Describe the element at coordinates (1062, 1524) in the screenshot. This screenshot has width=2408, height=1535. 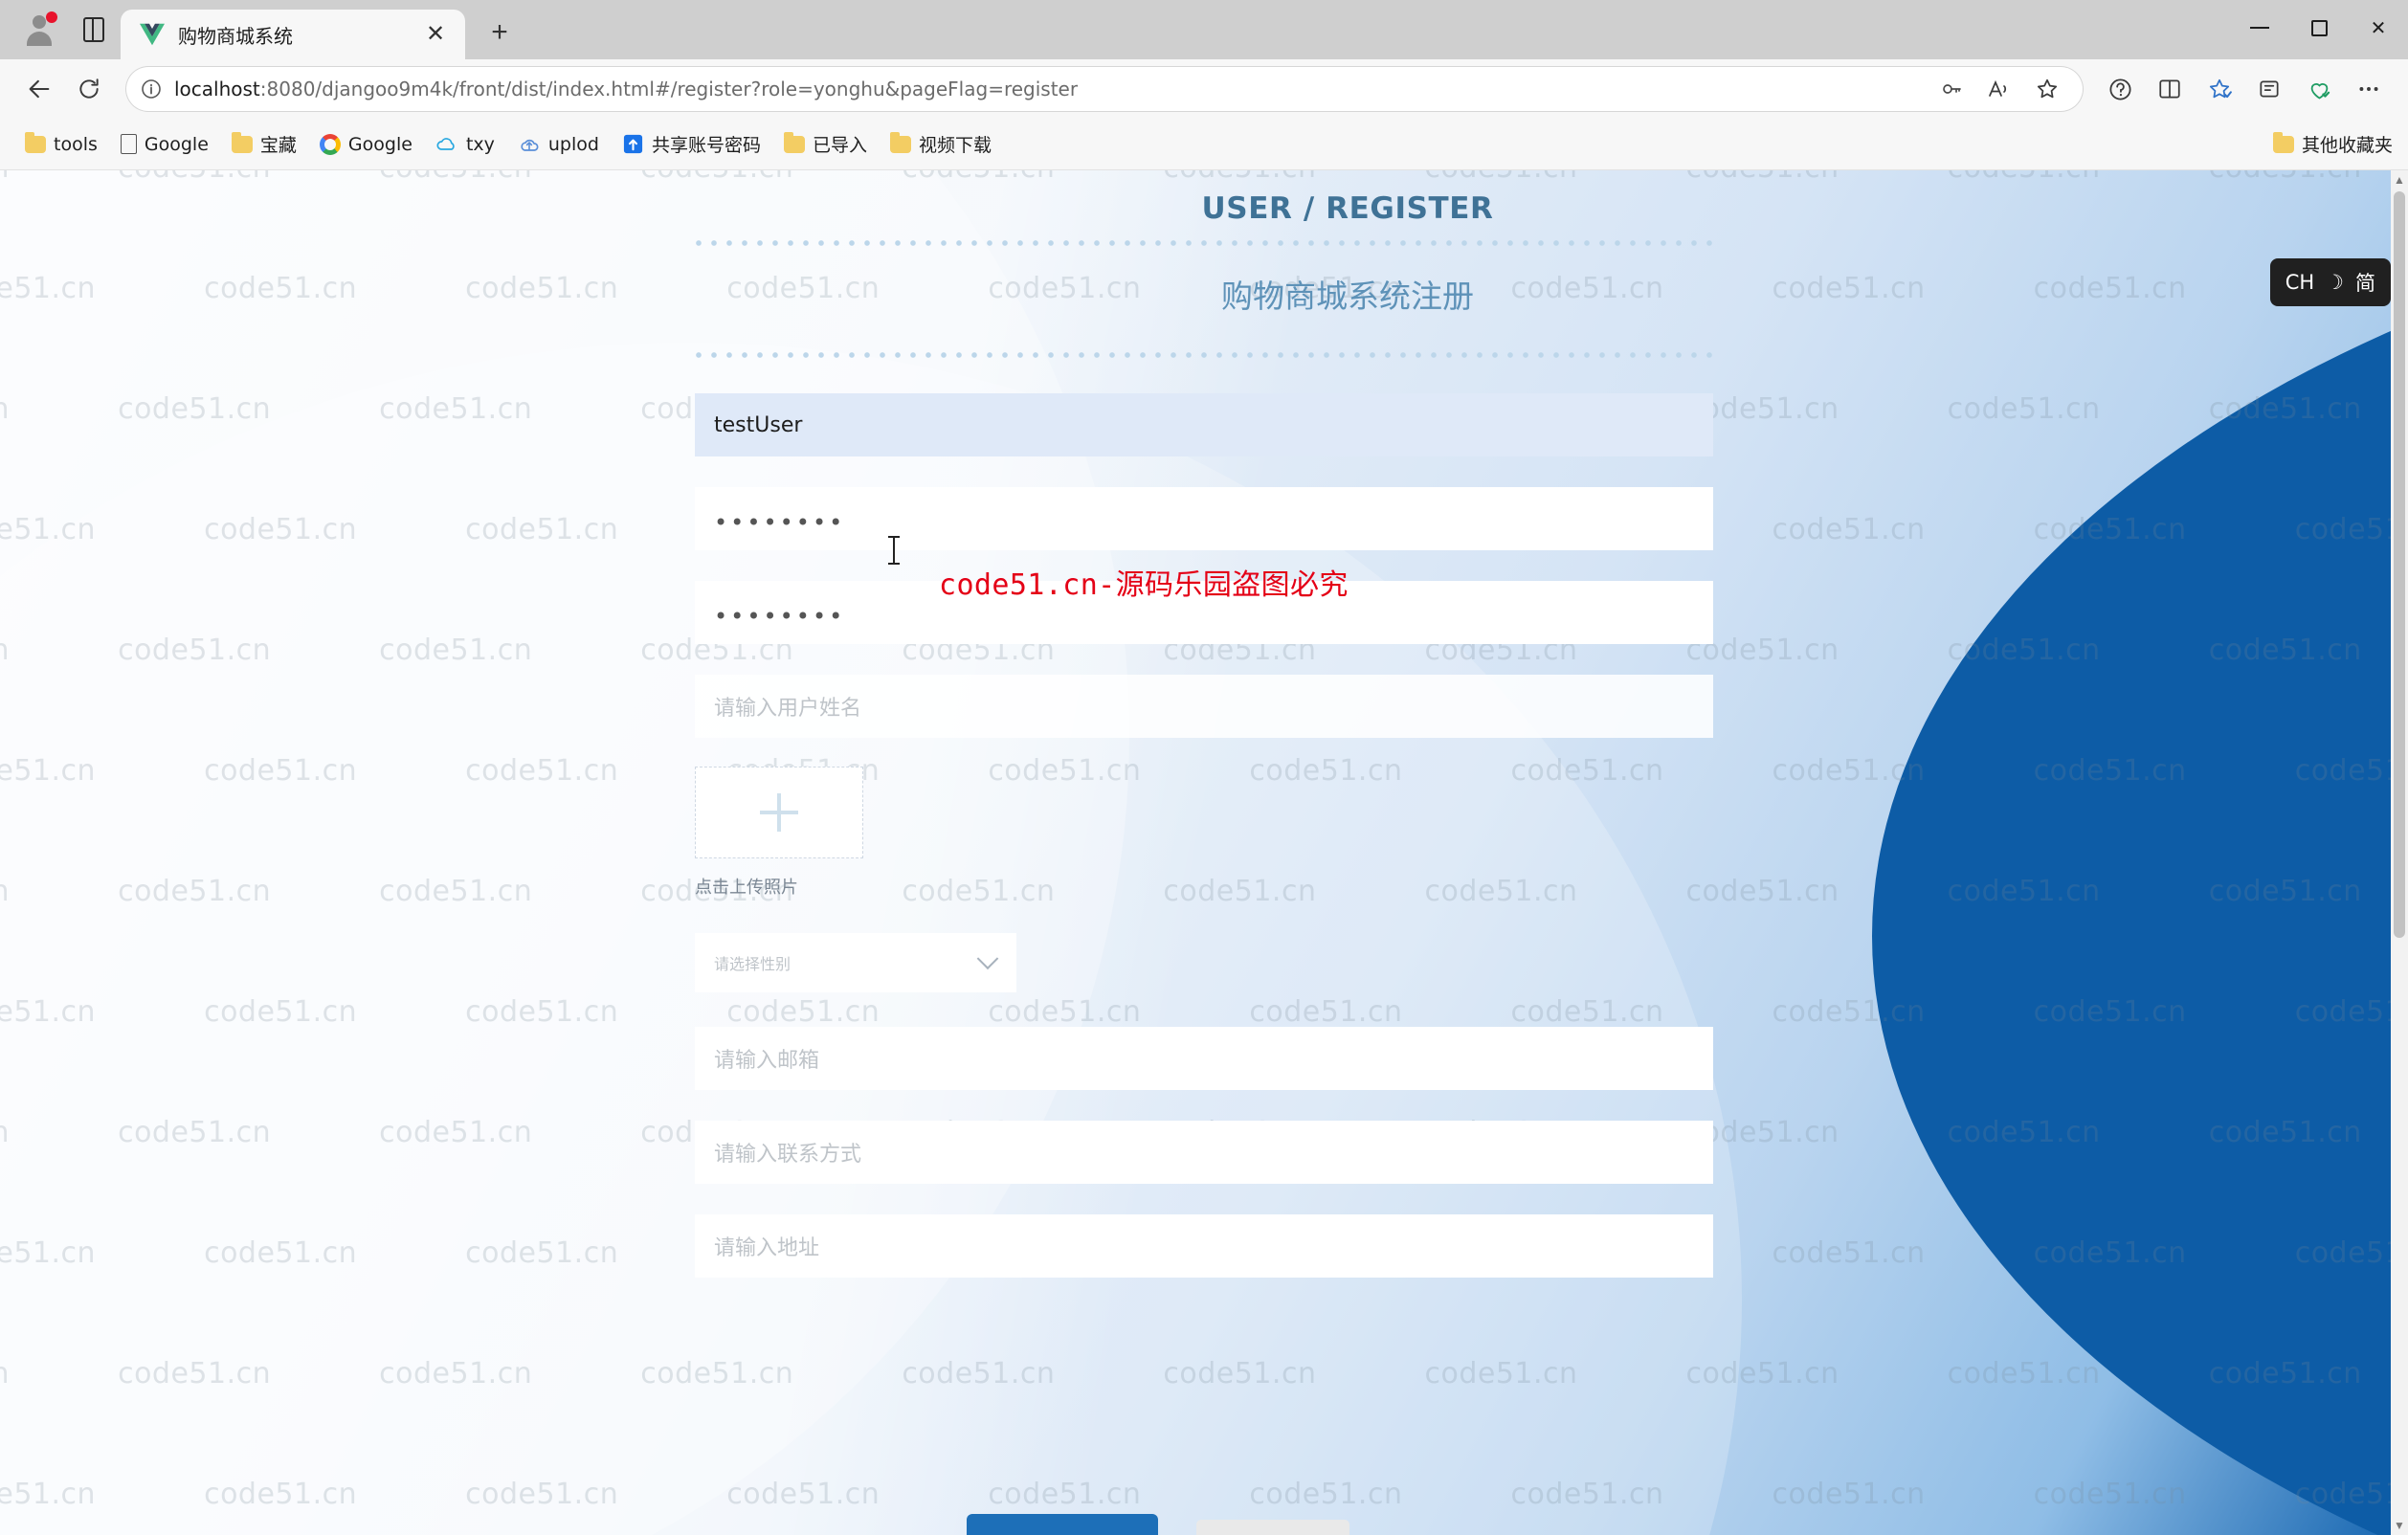
I see `bottom-floating-card` at that location.